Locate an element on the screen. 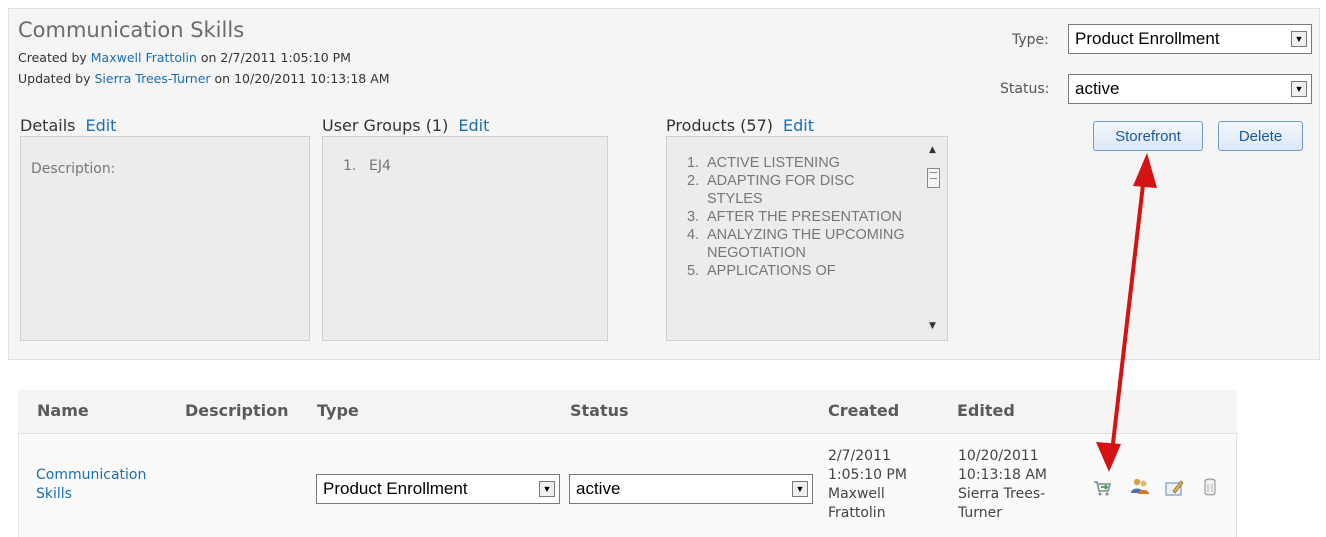 This screenshot has height=537, width=1326. details-edit-link: Edit is located at coordinates (100, 125).